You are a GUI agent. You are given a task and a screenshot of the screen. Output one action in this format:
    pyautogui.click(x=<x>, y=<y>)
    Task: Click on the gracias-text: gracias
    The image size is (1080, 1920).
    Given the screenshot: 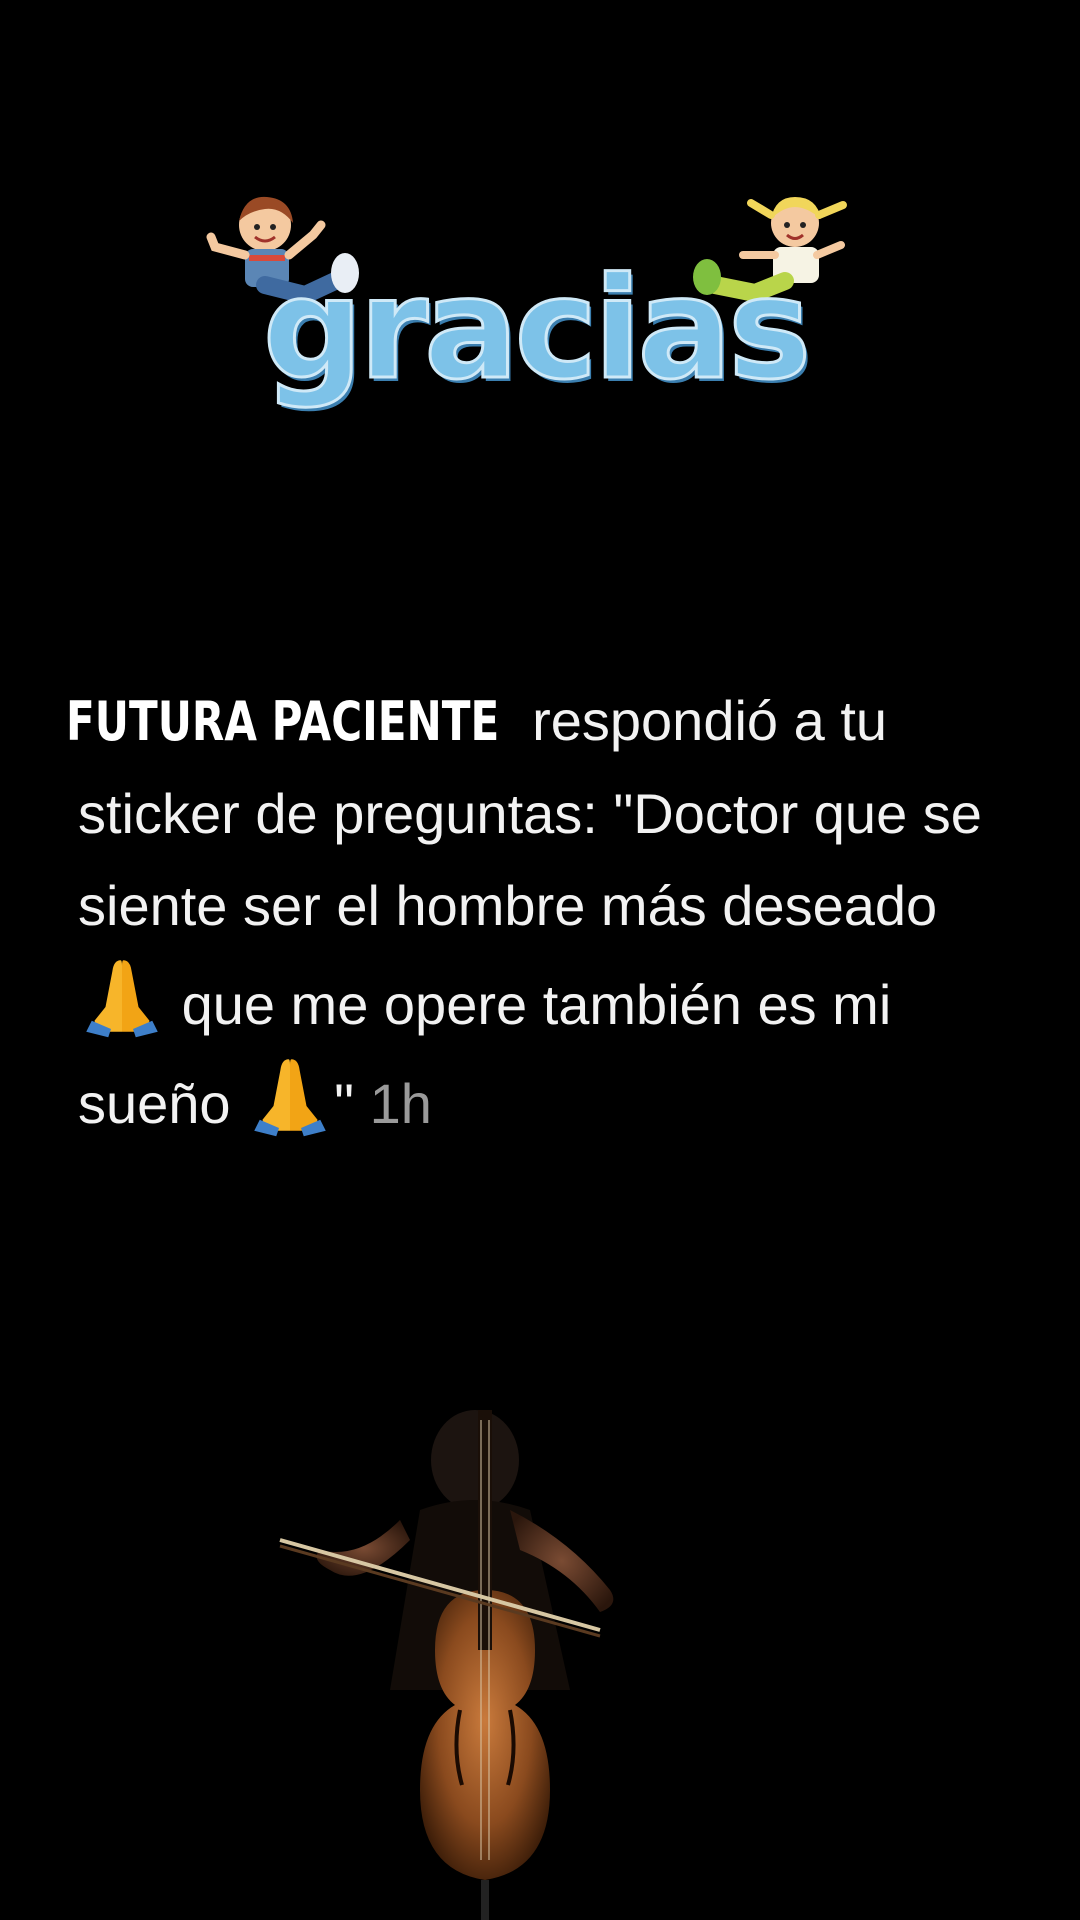 What is the action you would take?
    pyautogui.click(x=537, y=329)
    